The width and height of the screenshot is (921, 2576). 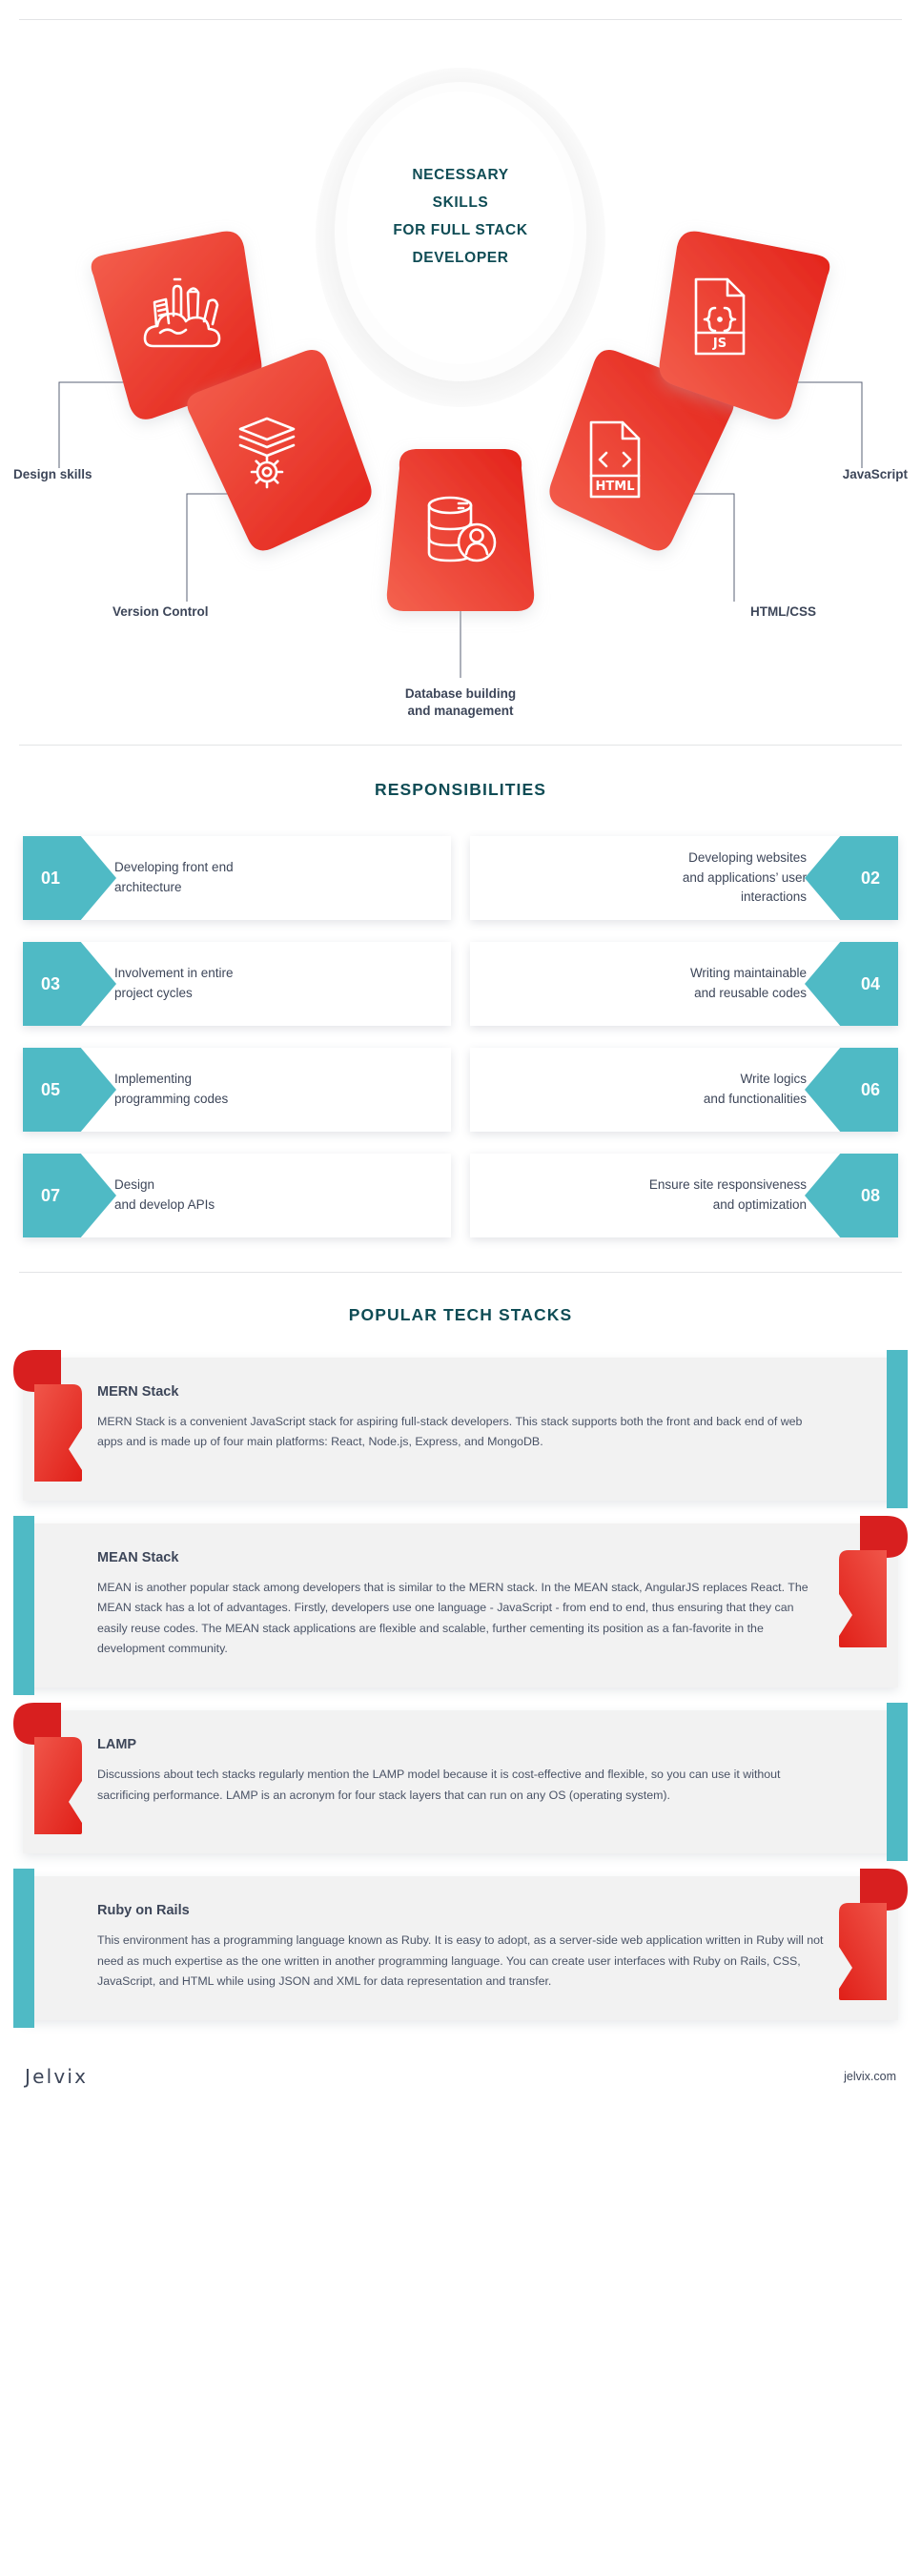 I want to click on footer: Jelvix jelvix.com, so click(x=460, y=2076).